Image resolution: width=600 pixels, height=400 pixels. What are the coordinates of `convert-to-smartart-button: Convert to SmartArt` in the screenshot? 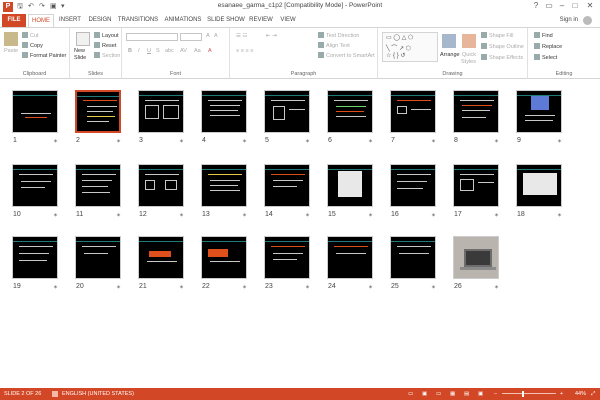 It's located at (346, 55).